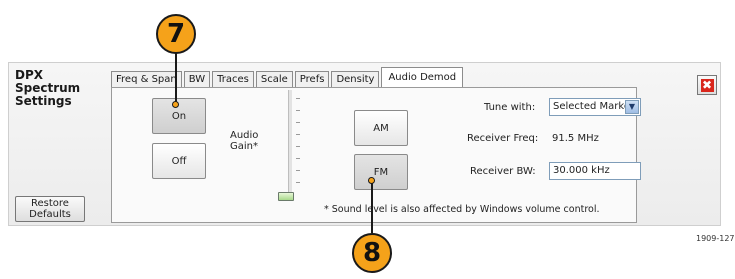  I want to click on tune-with-label: Tune with:, so click(510, 107).